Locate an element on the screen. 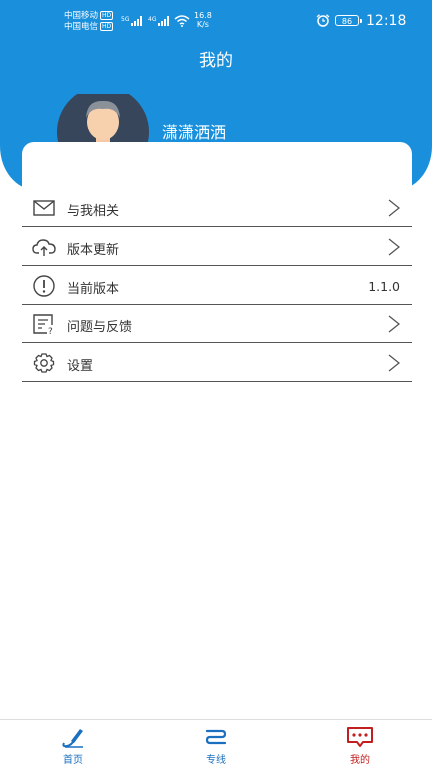  tab-line: 专线 is located at coordinates (216, 744).